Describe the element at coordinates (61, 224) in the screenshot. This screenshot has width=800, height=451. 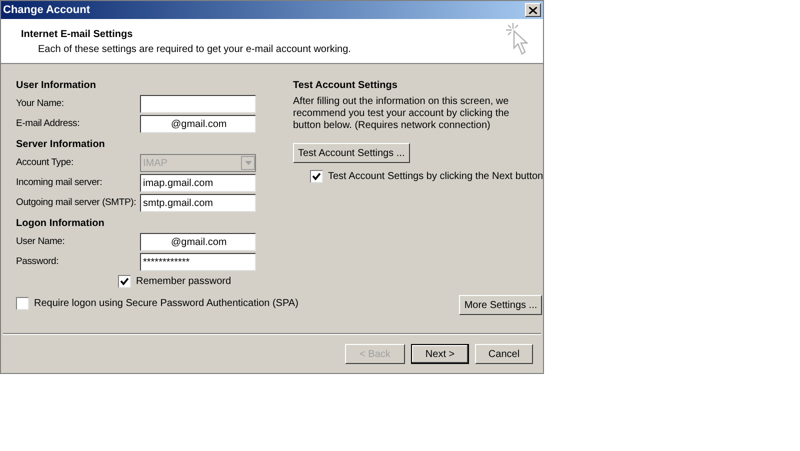
I see `section-heading: Logon Information` at that location.